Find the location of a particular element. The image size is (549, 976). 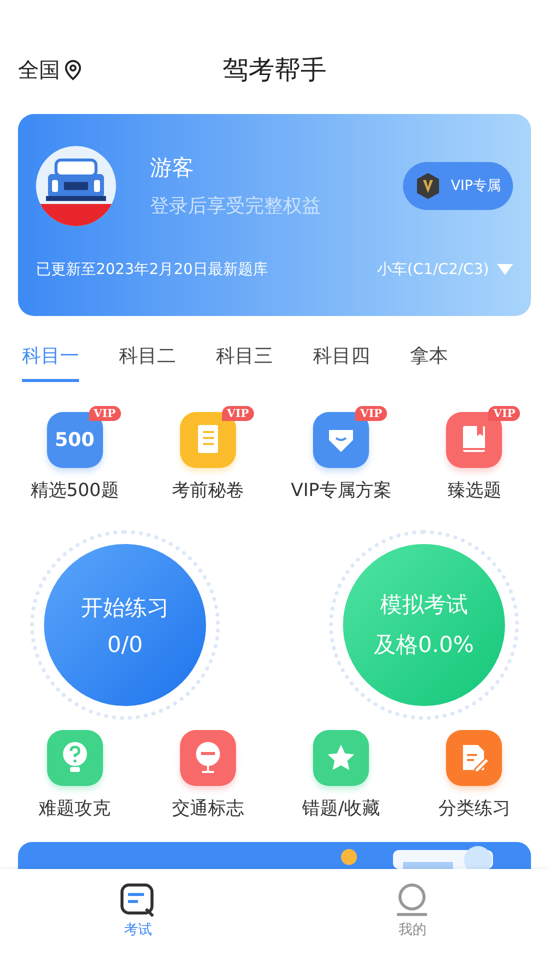

region-label: 全国 is located at coordinates (39, 70).